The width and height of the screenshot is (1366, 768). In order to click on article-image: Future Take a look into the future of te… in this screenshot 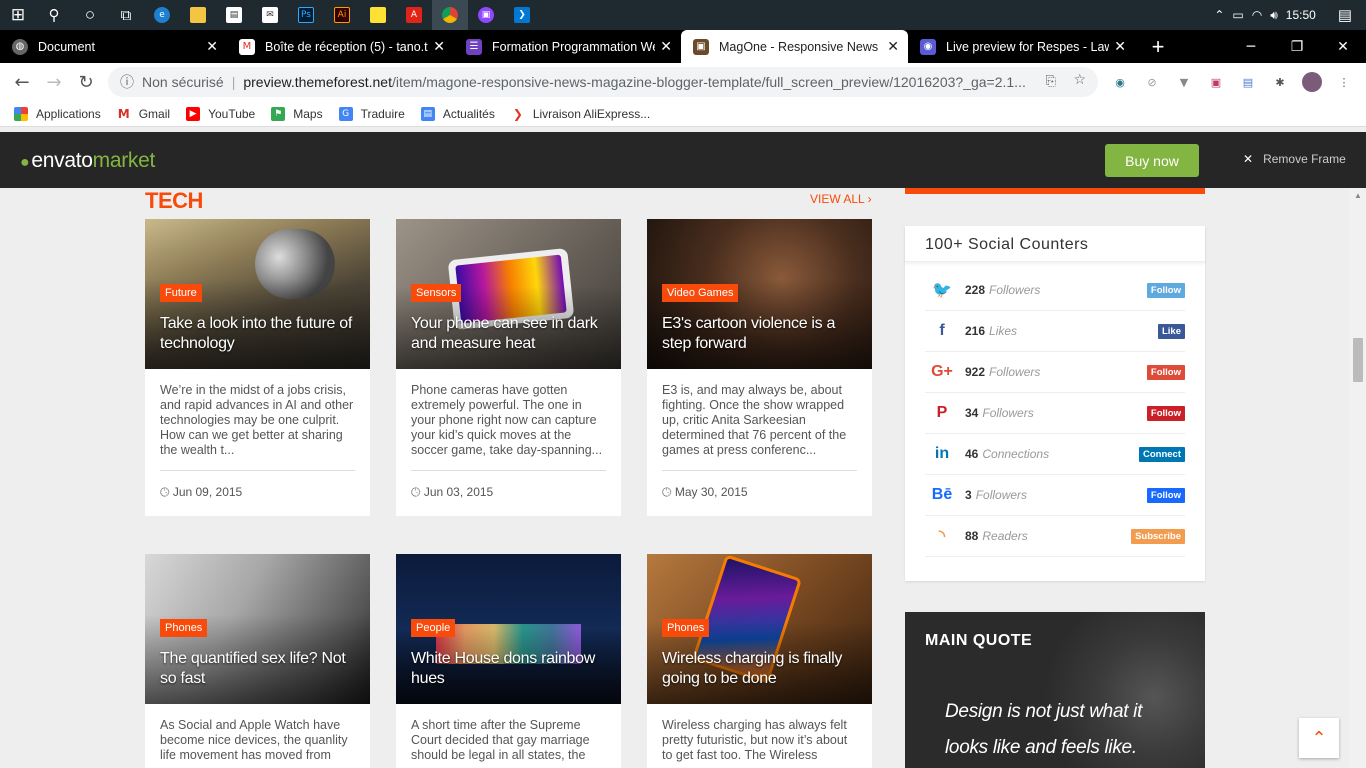, I will do `click(257, 294)`.